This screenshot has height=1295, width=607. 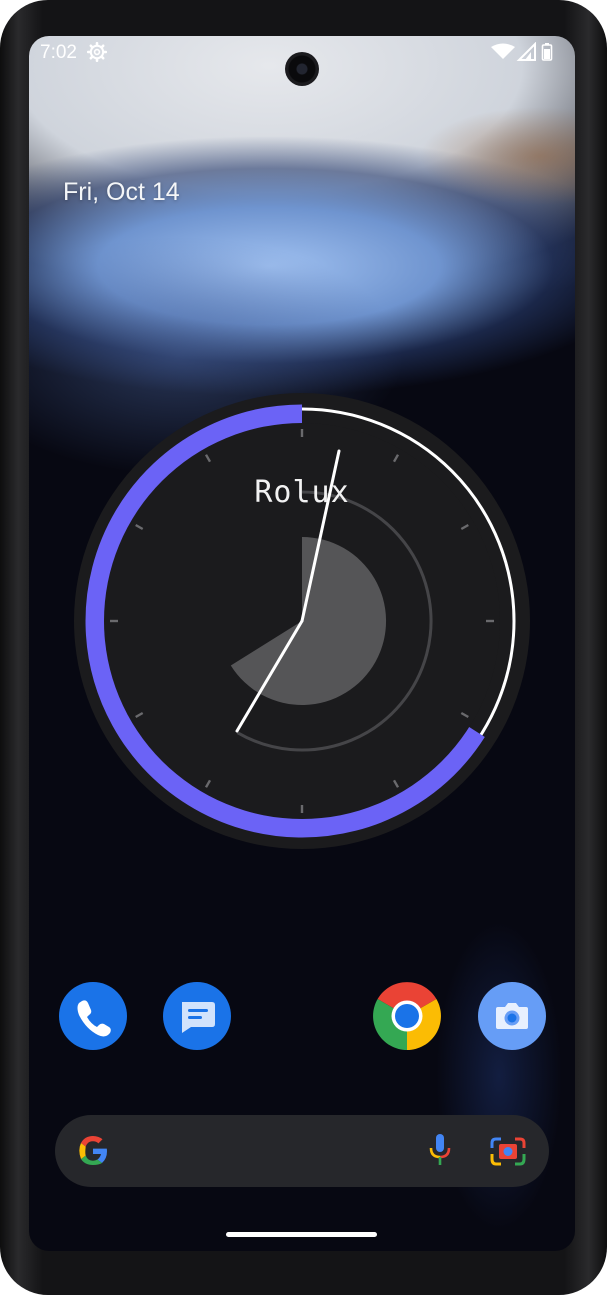 I want to click on settings-gear-icon, so click(x=97, y=52).